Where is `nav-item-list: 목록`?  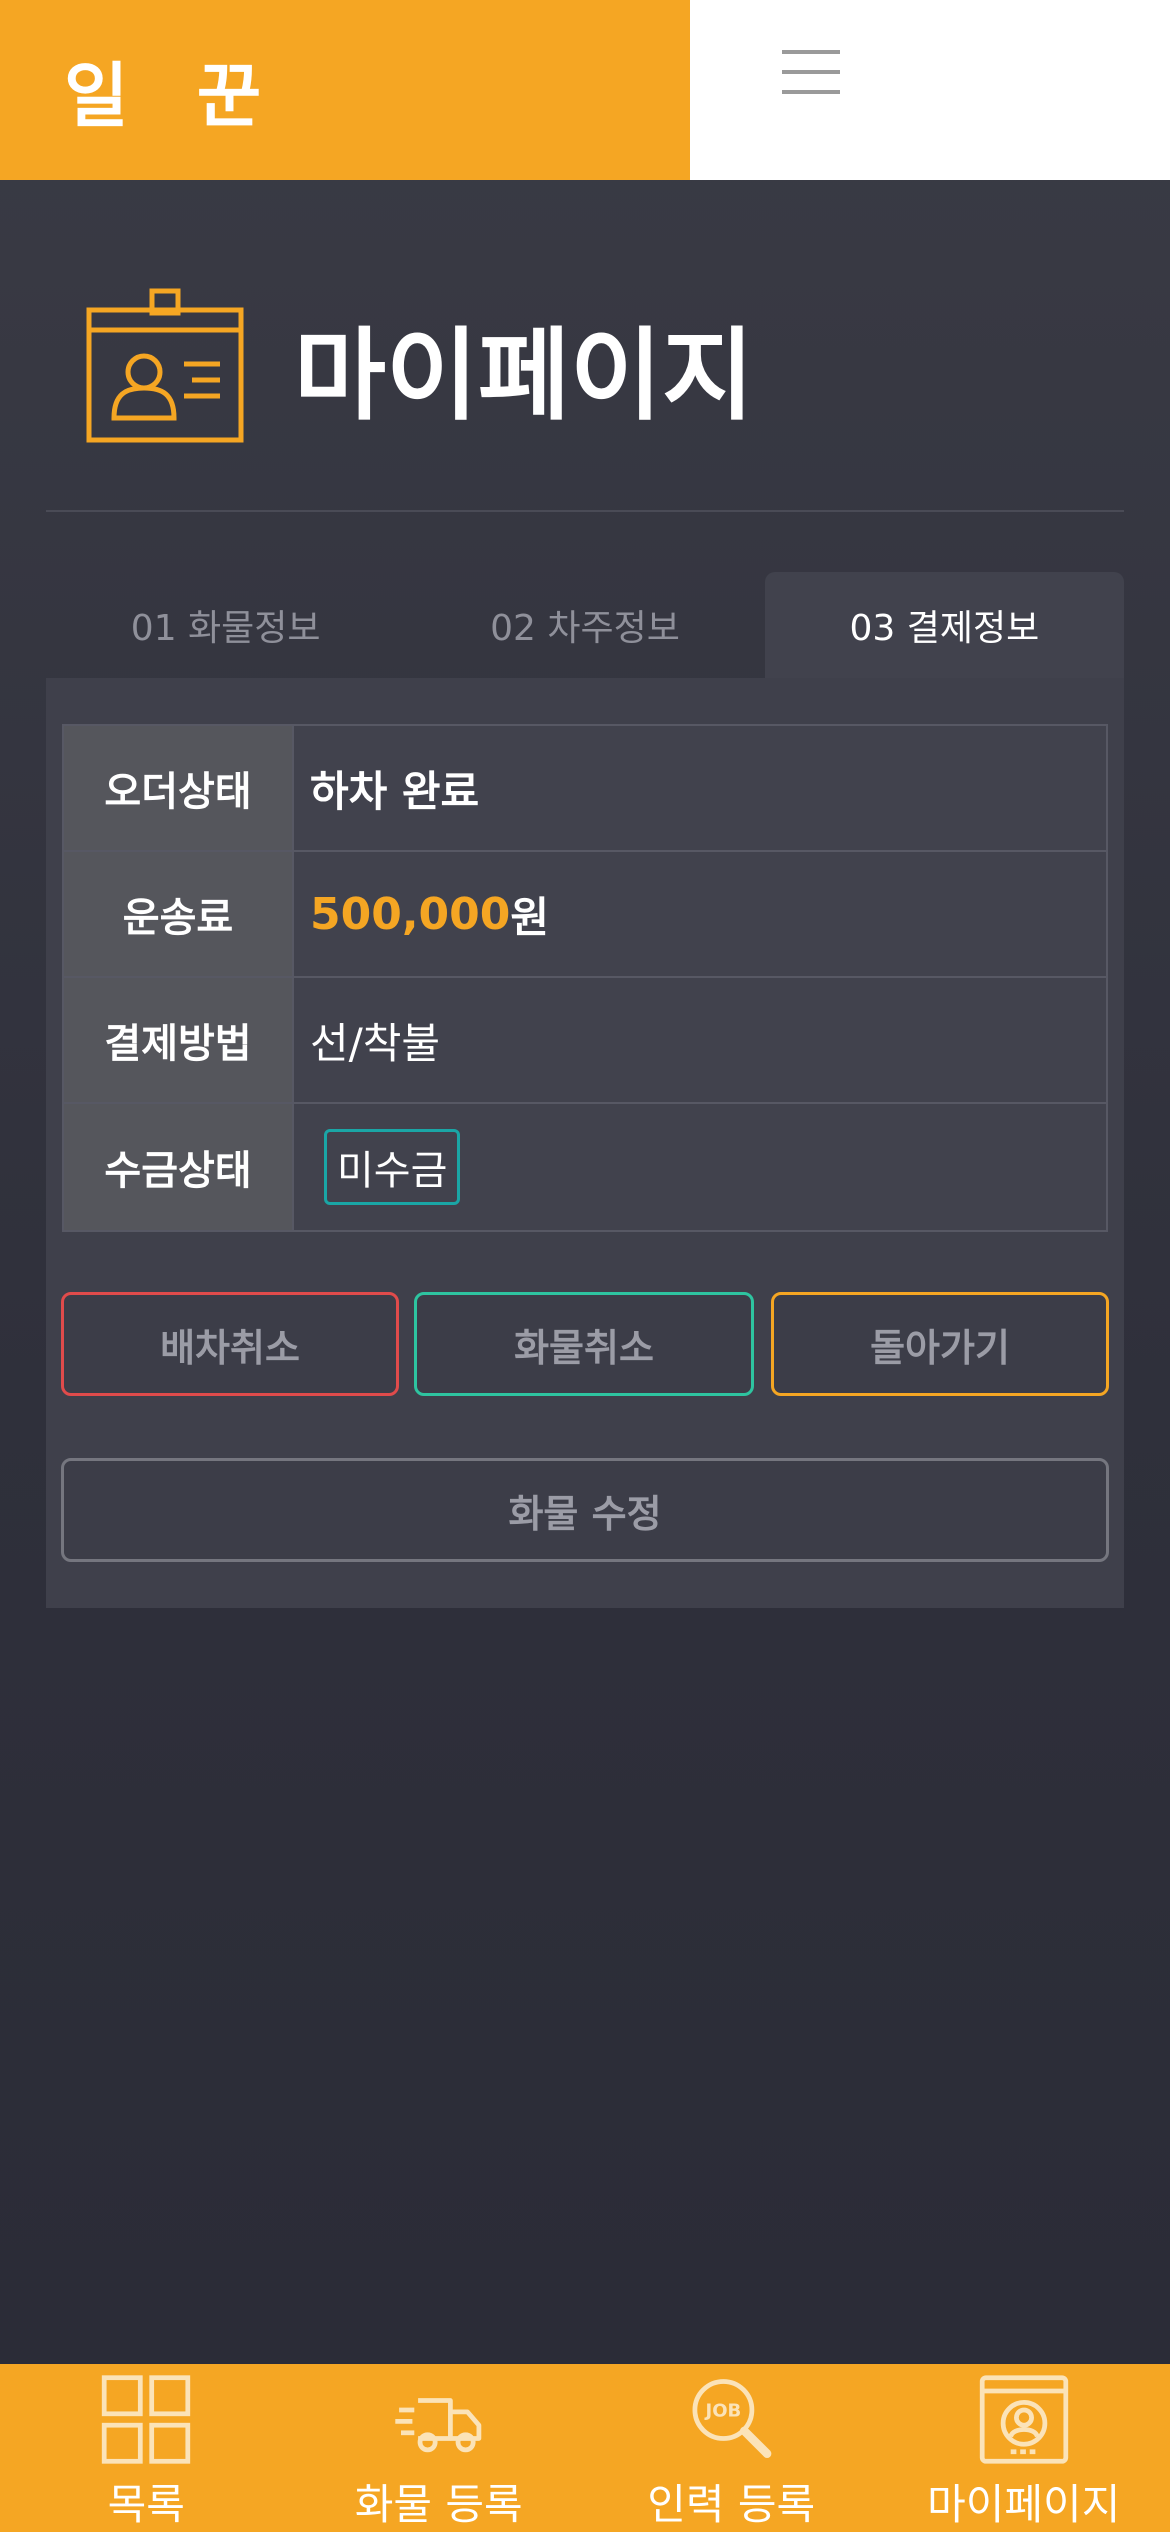 nav-item-list: 목록 is located at coordinates (146, 2448).